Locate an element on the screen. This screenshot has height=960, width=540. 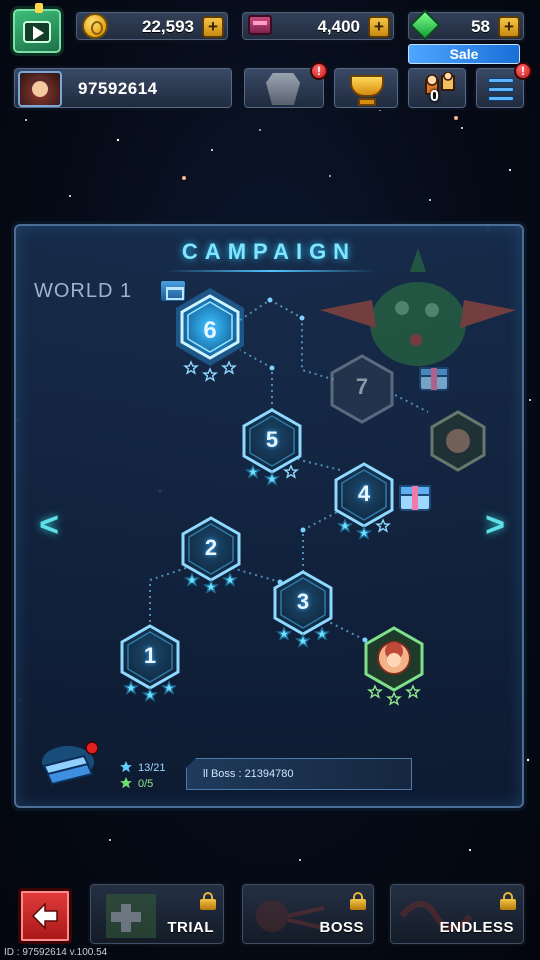
boss-mode-button: BOSS is located at coordinates (308, 914).